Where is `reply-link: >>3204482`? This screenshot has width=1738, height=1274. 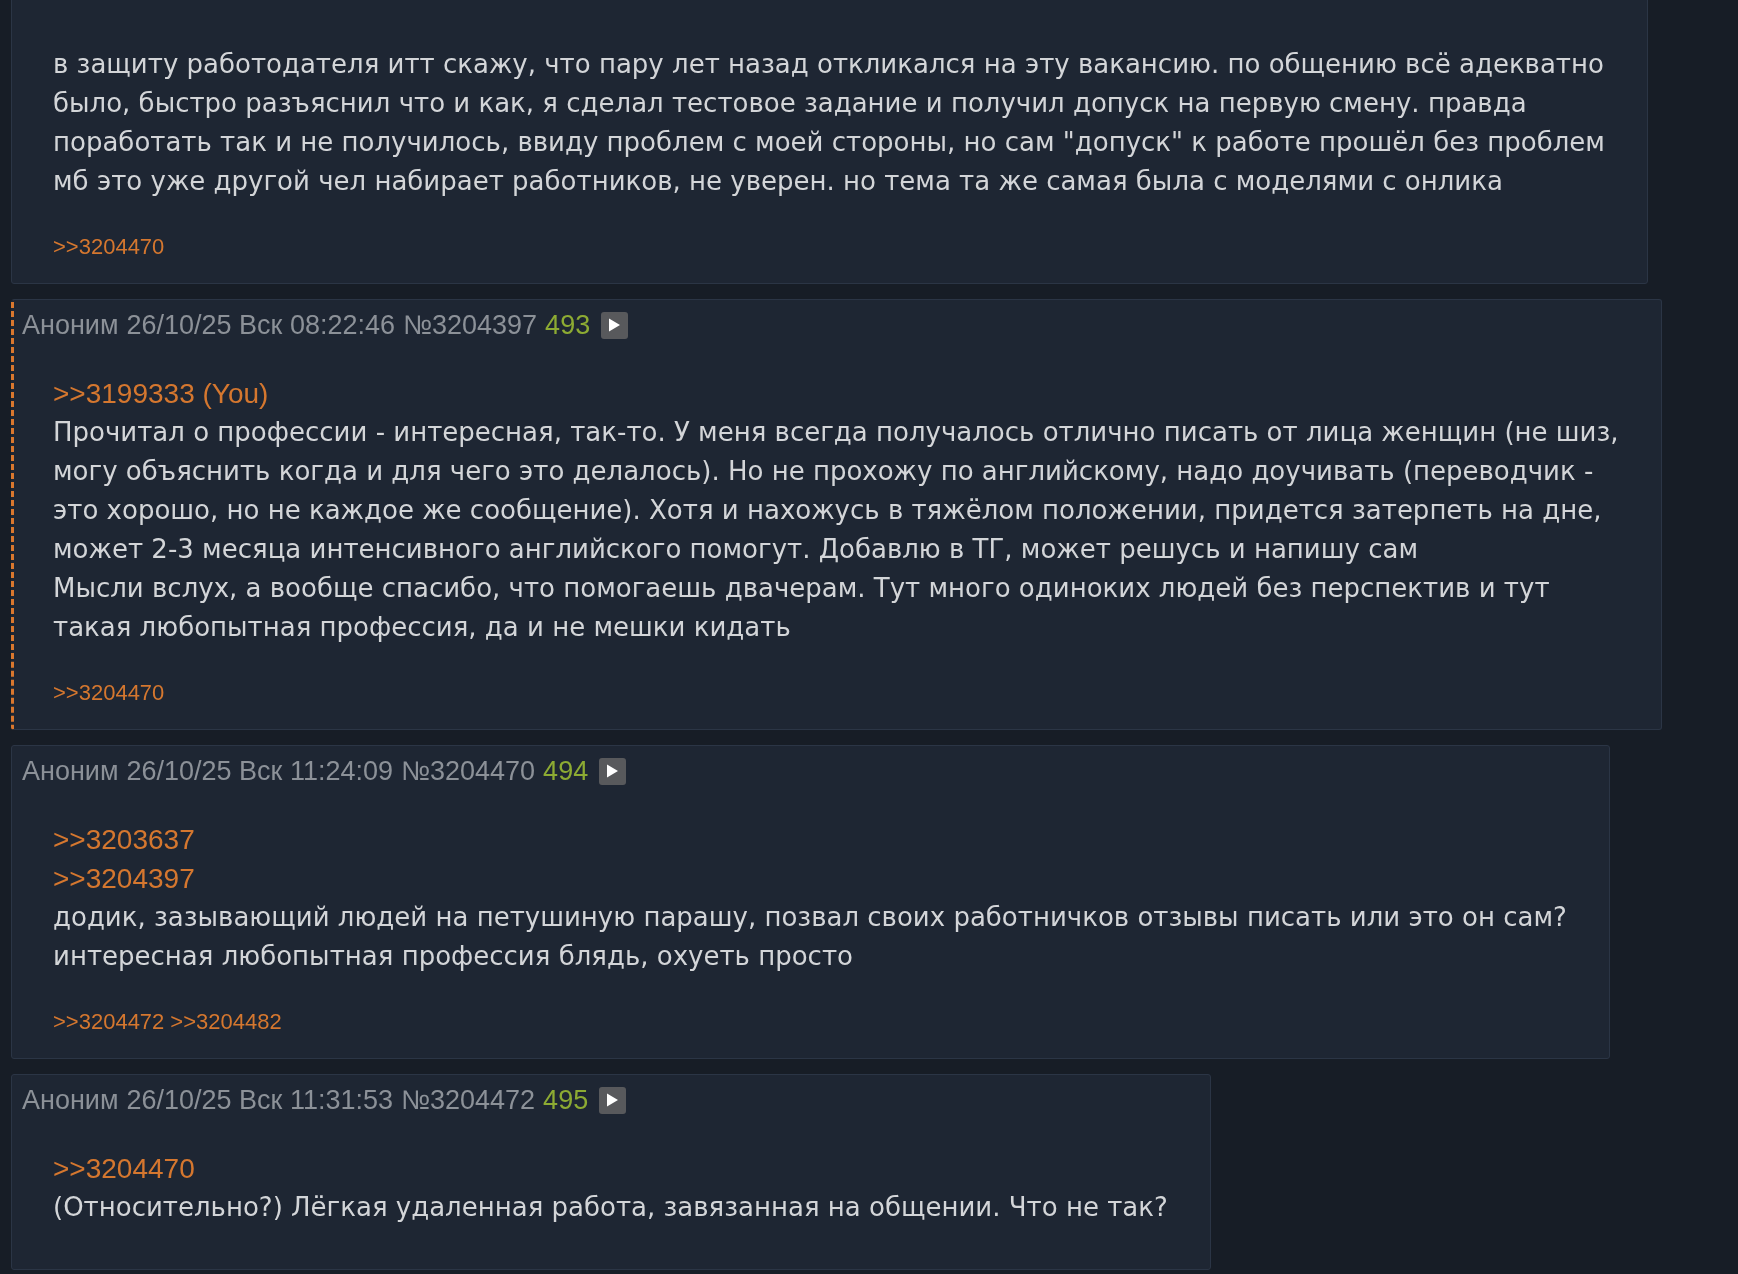 reply-link: >>3204482 is located at coordinates (226, 1022).